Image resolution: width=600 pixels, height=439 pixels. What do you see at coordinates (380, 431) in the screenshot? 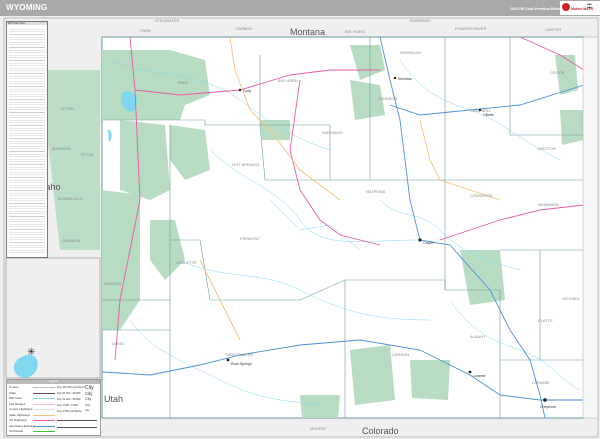
I see `state-label-colorado: Colorado` at bounding box center [380, 431].